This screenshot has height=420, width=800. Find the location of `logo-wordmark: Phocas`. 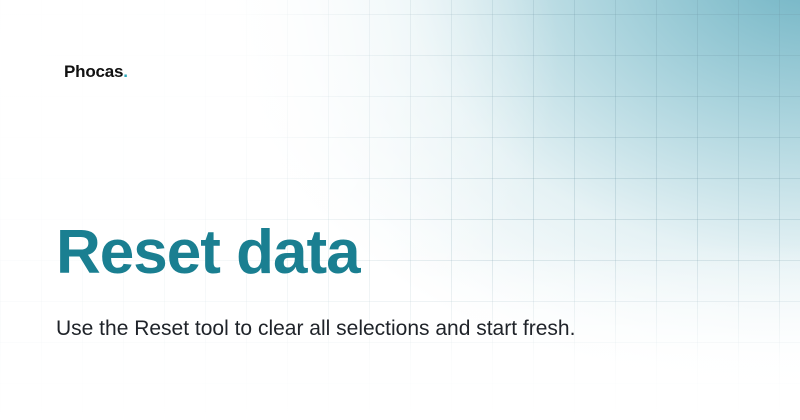

logo-wordmark: Phocas is located at coordinates (94, 71).